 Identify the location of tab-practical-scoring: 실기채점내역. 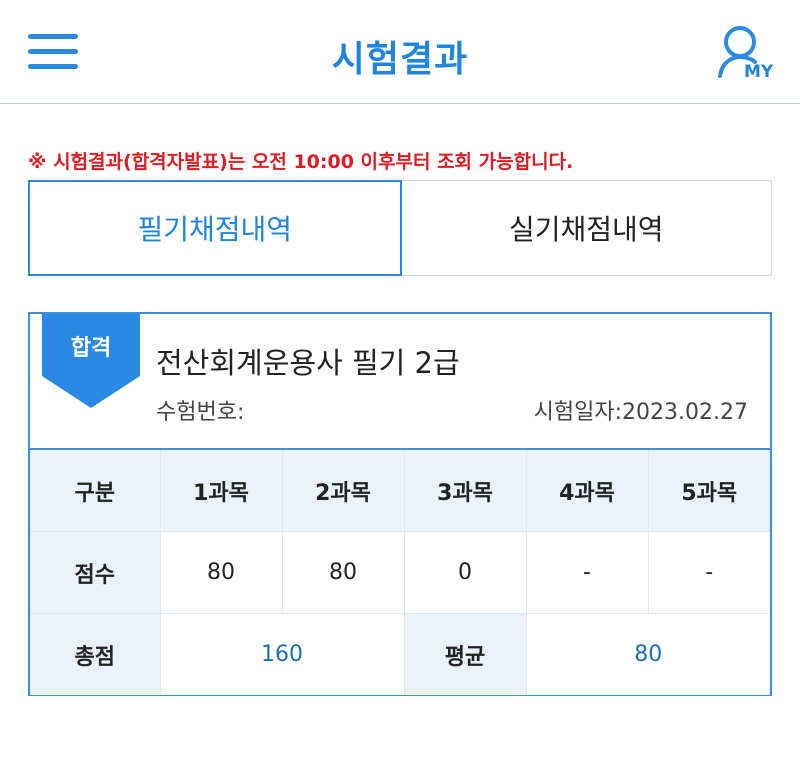
(586, 228).